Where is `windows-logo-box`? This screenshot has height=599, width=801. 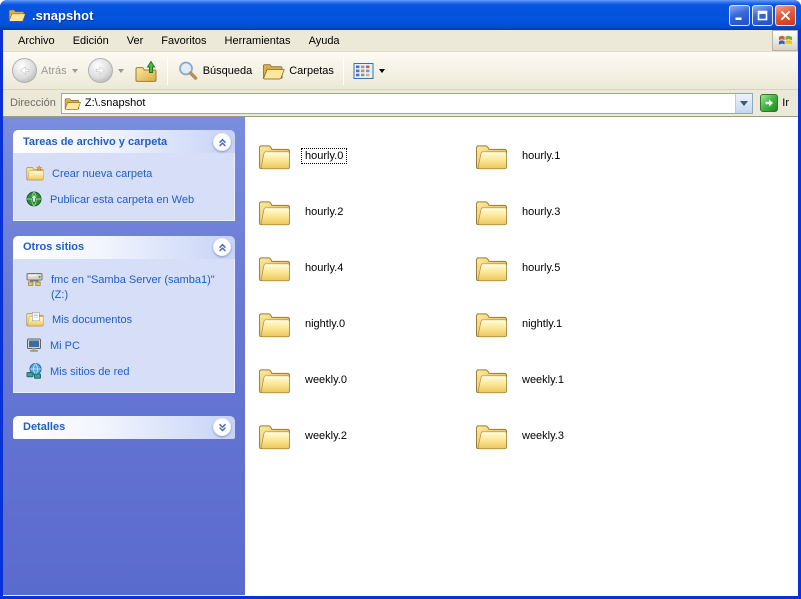 windows-logo-box is located at coordinates (785, 40).